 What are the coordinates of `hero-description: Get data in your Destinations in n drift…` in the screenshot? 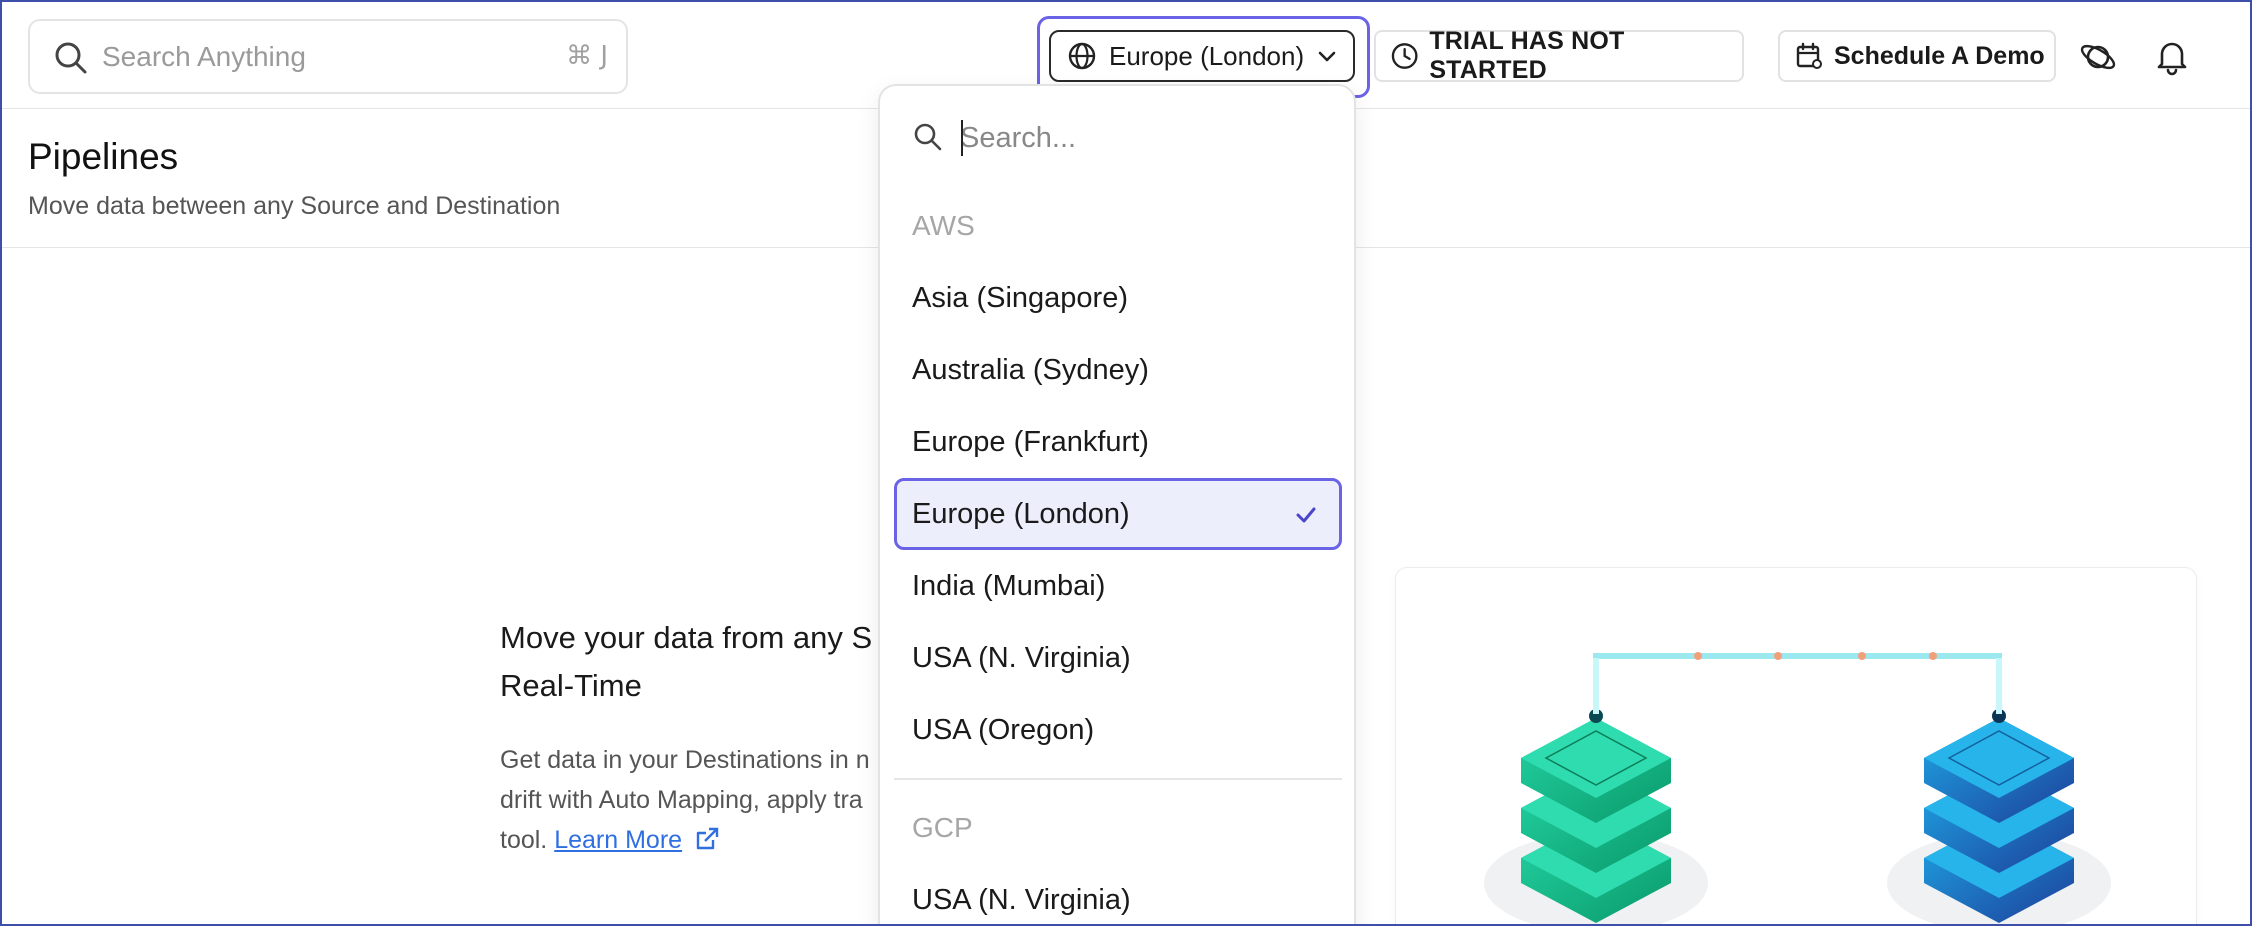 It's located at (710, 800).